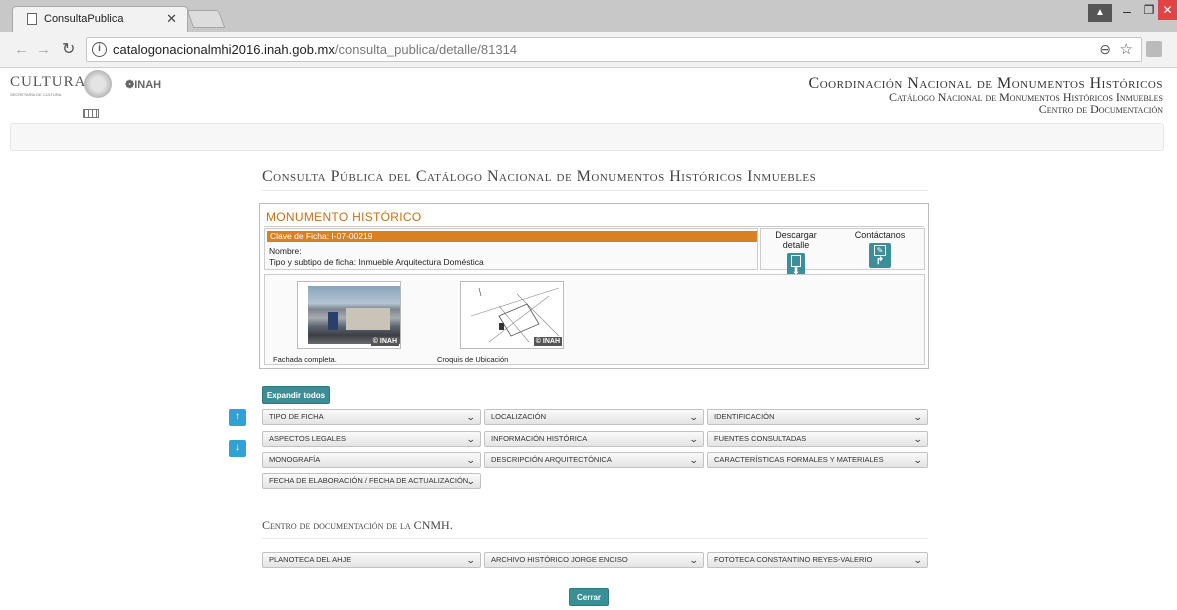 This screenshot has height=610, width=1177. Describe the element at coordinates (344, 217) in the screenshot. I see `panel-title: MONUMENTO HISTÓRICO` at that location.